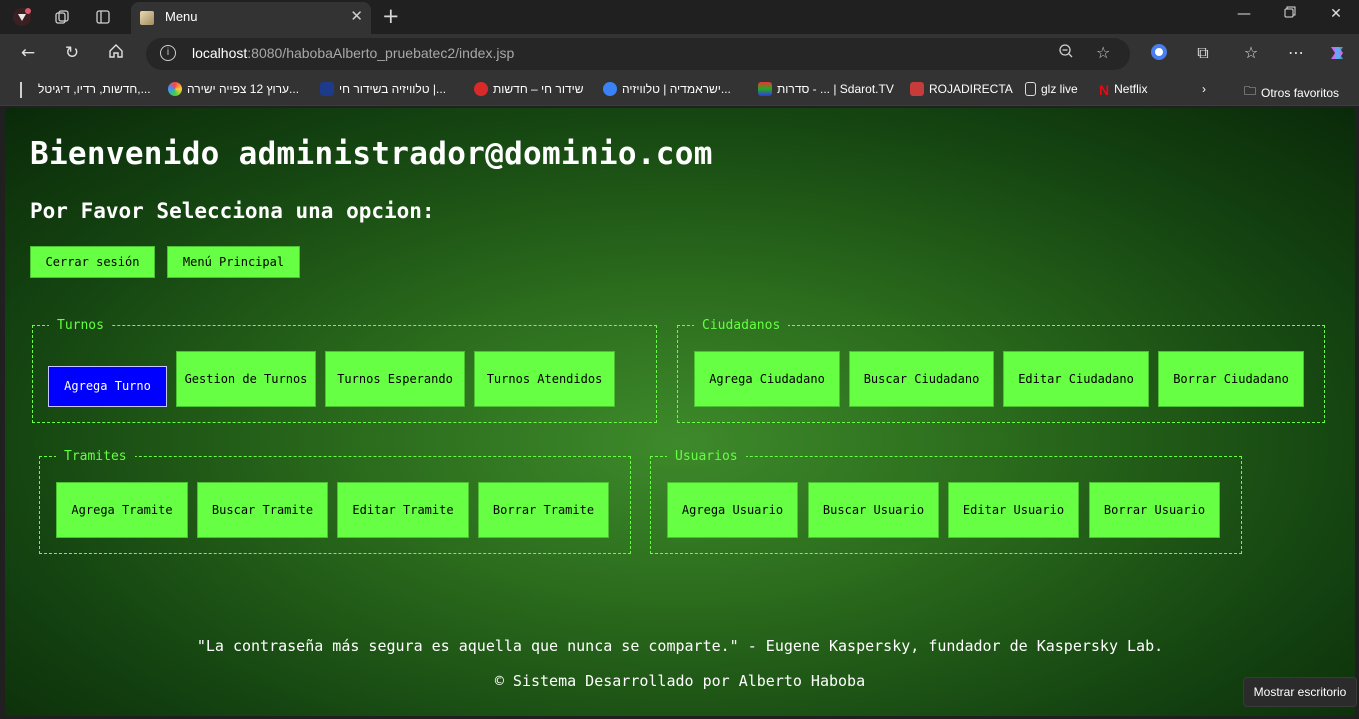 This screenshot has width=1359, height=719. I want to click on group-legend: Ciudadanos, so click(741, 325).